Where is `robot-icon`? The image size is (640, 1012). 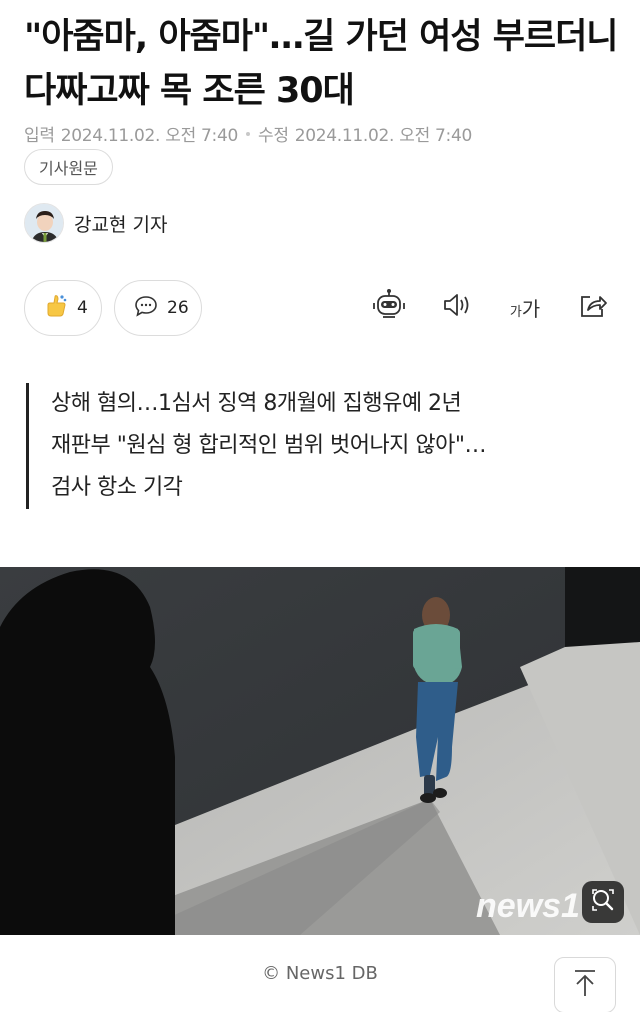 robot-icon is located at coordinates (389, 307).